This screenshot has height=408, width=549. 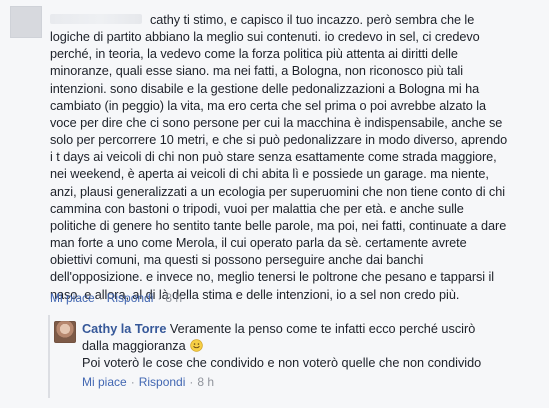 What do you see at coordinates (134, 346) in the screenshot?
I see `reply-line: dalla maggioranza` at bounding box center [134, 346].